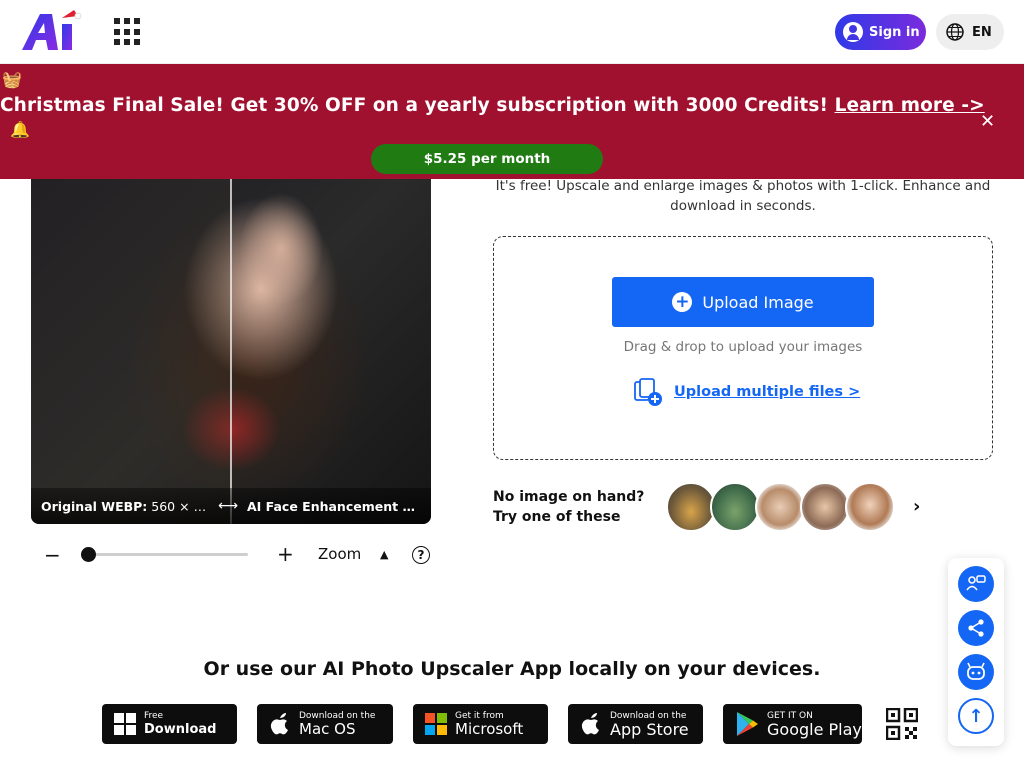 The image size is (1024, 768). I want to click on store-big-text: Mac OS, so click(327, 728).